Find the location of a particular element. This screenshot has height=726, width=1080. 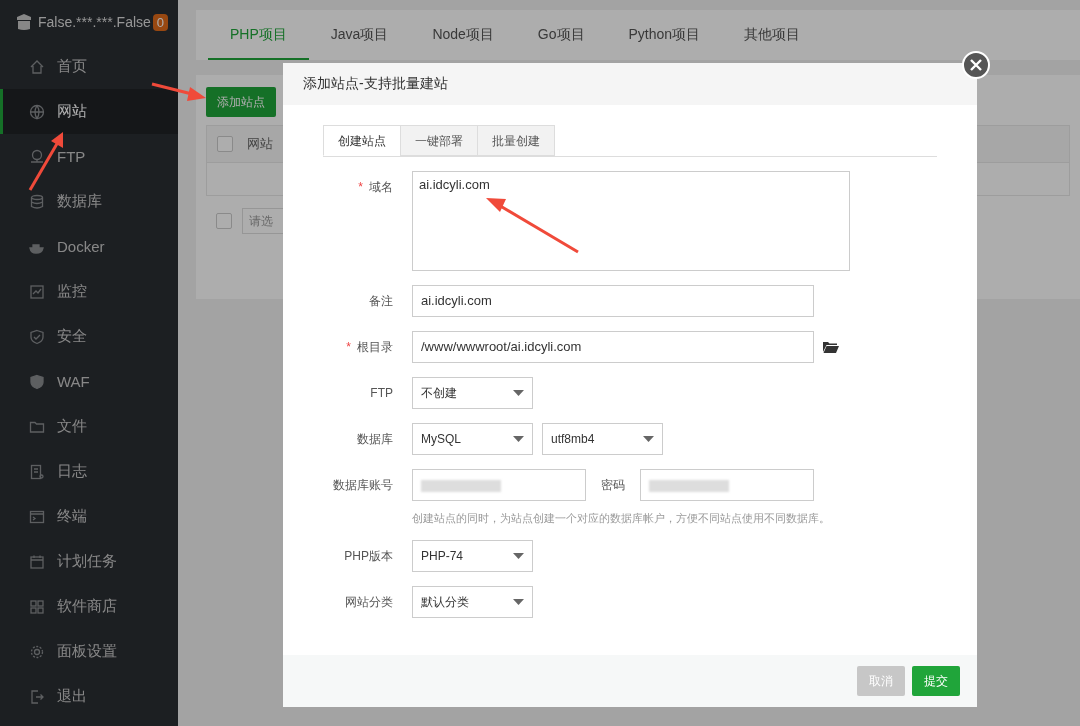

sidebar-item: 监控 is located at coordinates (89, 291).